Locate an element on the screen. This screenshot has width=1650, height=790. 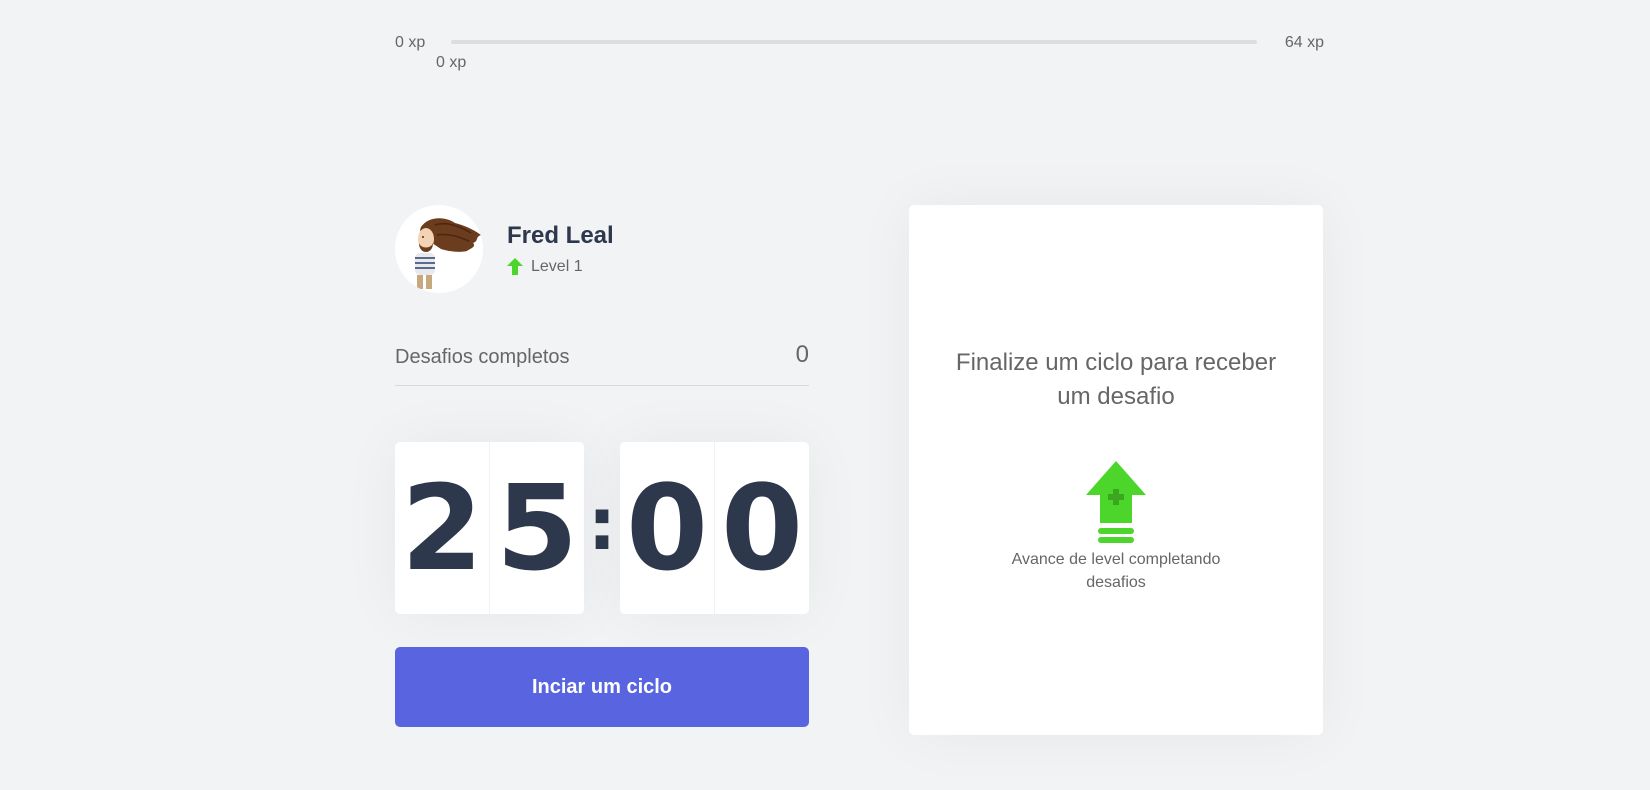
minute-tens-digit: 2 is located at coordinates (442, 528).